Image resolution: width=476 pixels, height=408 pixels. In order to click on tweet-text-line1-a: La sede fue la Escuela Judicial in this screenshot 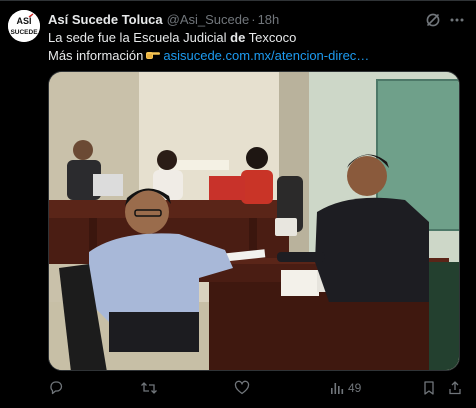, I will do `click(139, 37)`.